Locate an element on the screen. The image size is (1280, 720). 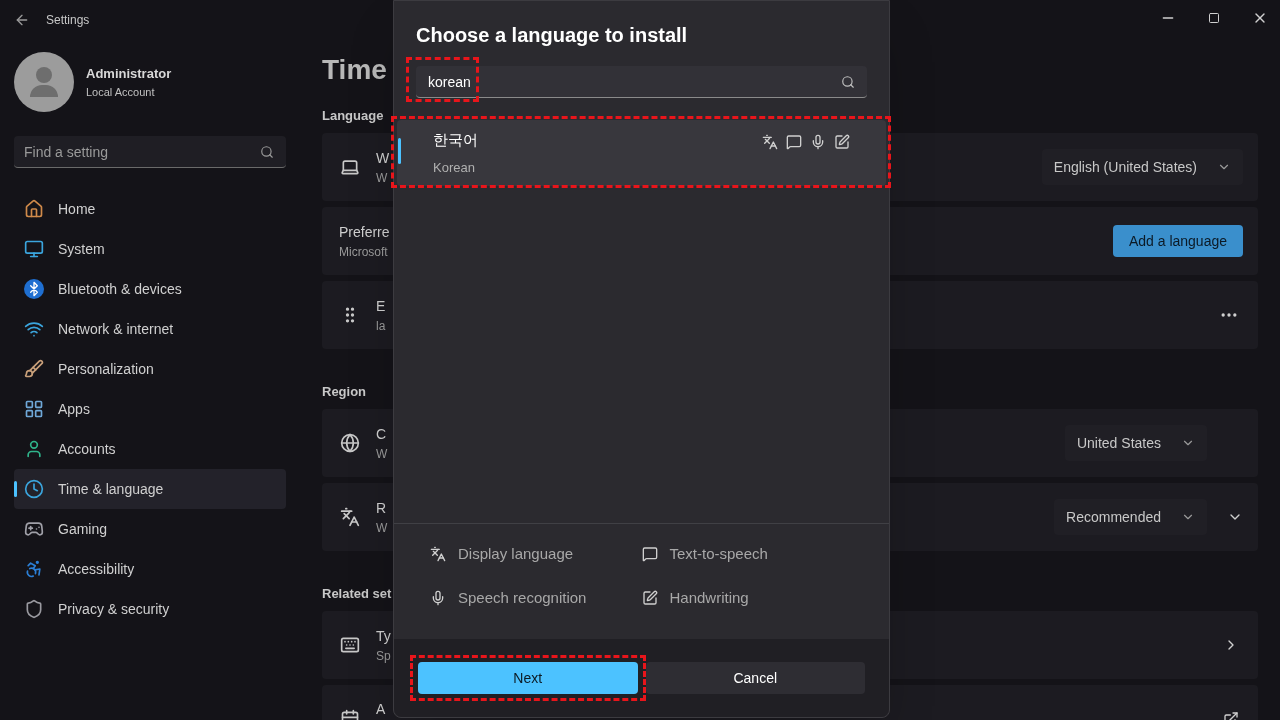
brush-icon is located at coordinates (34, 369).